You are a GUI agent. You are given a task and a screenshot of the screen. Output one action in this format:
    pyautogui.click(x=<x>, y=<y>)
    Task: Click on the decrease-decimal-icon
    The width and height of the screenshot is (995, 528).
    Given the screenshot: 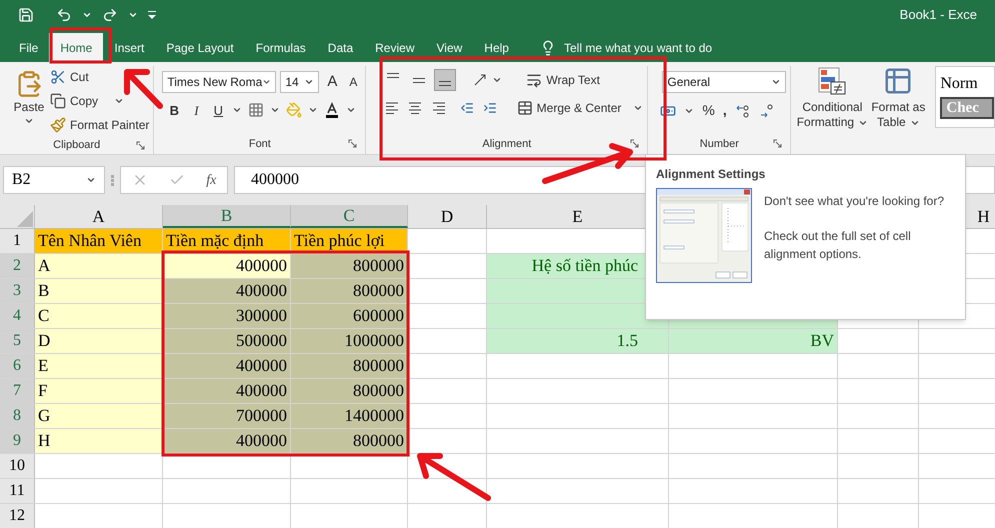 What is the action you would take?
    pyautogui.click(x=742, y=110)
    